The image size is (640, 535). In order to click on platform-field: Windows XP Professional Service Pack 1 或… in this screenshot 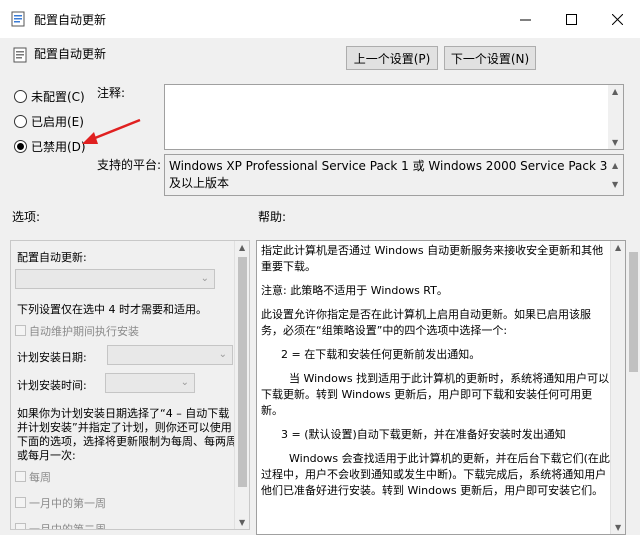, I will do `click(394, 175)`.